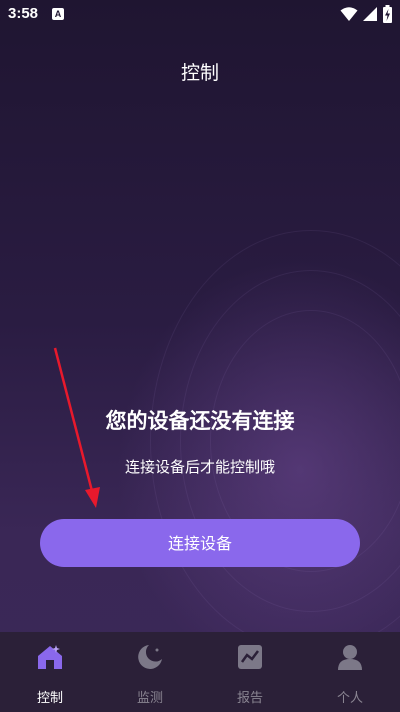  What do you see at coordinates (349, 698) in the screenshot?
I see `tab-label: 个人` at bounding box center [349, 698].